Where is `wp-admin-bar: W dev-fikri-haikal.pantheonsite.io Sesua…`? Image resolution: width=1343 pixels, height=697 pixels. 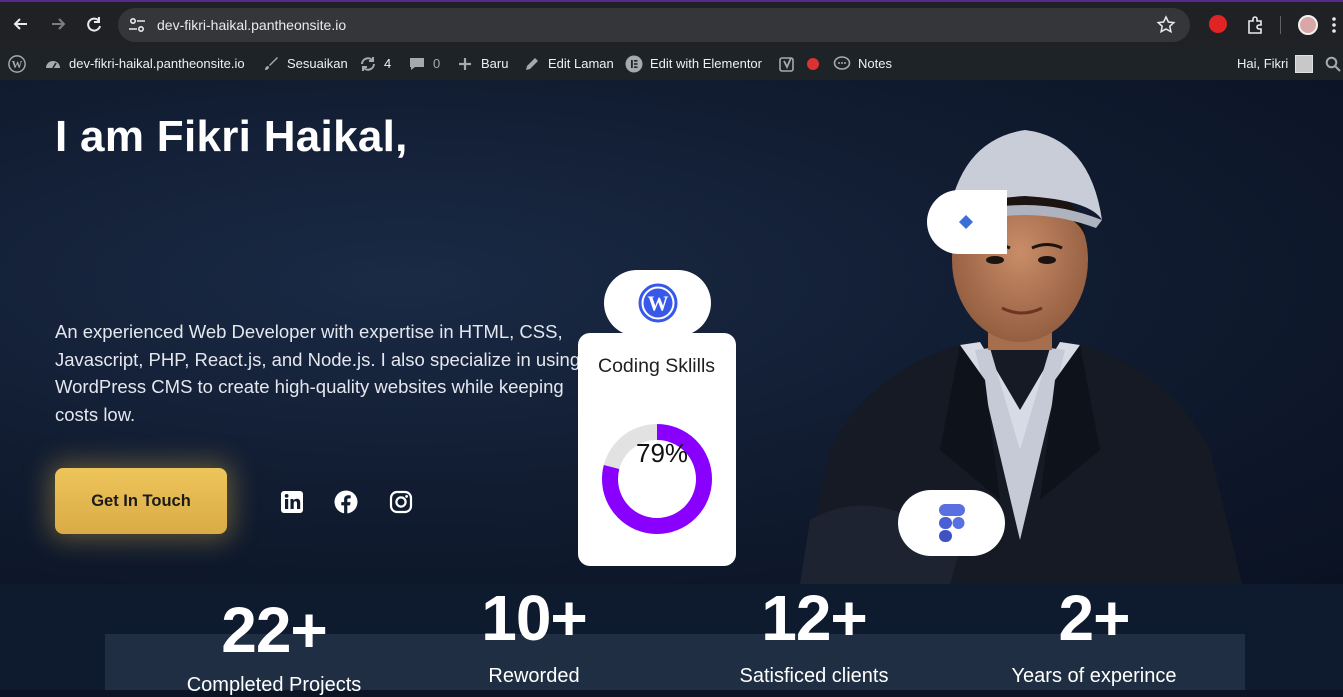 wp-admin-bar: W dev-fikri-haikal.pantheonsite.io Sesua… is located at coordinates (671, 63).